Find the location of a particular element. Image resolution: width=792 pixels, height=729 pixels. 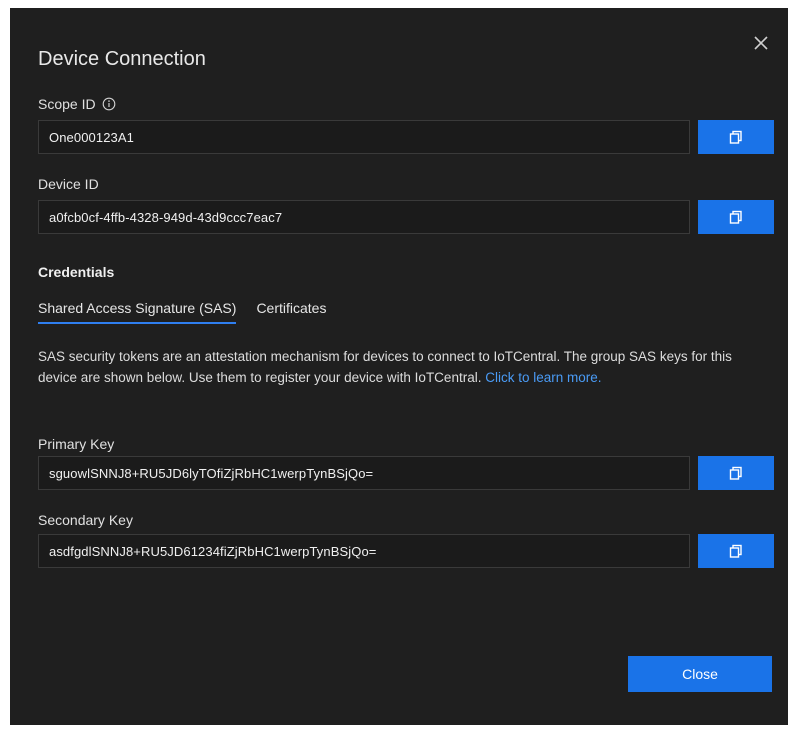

credentials-heading: Credentials is located at coordinates (76, 272).